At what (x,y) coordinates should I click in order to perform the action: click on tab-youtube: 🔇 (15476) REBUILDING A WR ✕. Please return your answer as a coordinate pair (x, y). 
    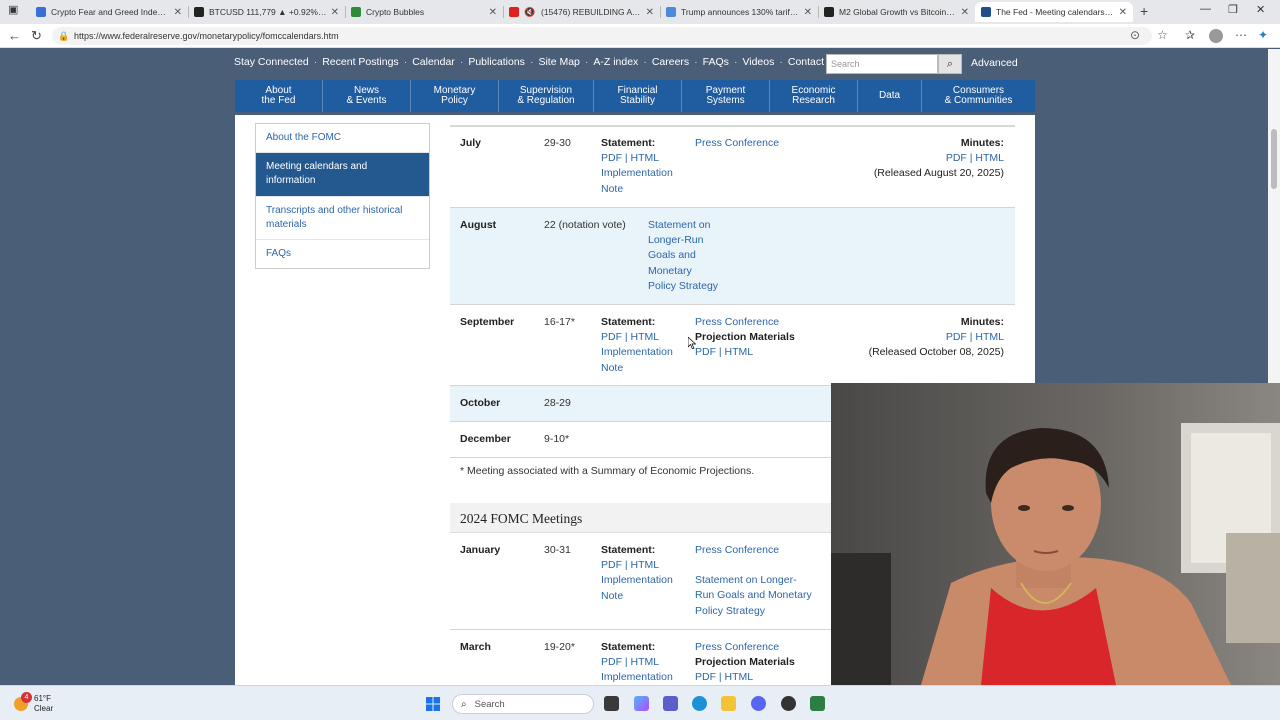
    Looking at the image, I should click on (581, 12).